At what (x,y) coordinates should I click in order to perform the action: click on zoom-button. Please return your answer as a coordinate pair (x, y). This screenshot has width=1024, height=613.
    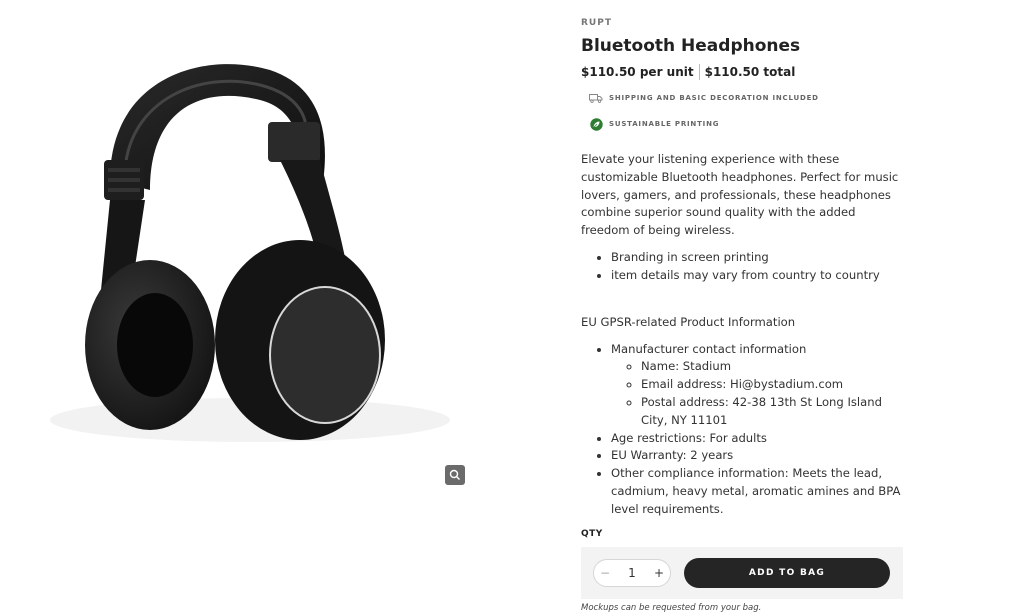
    Looking at the image, I should click on (455, 475).